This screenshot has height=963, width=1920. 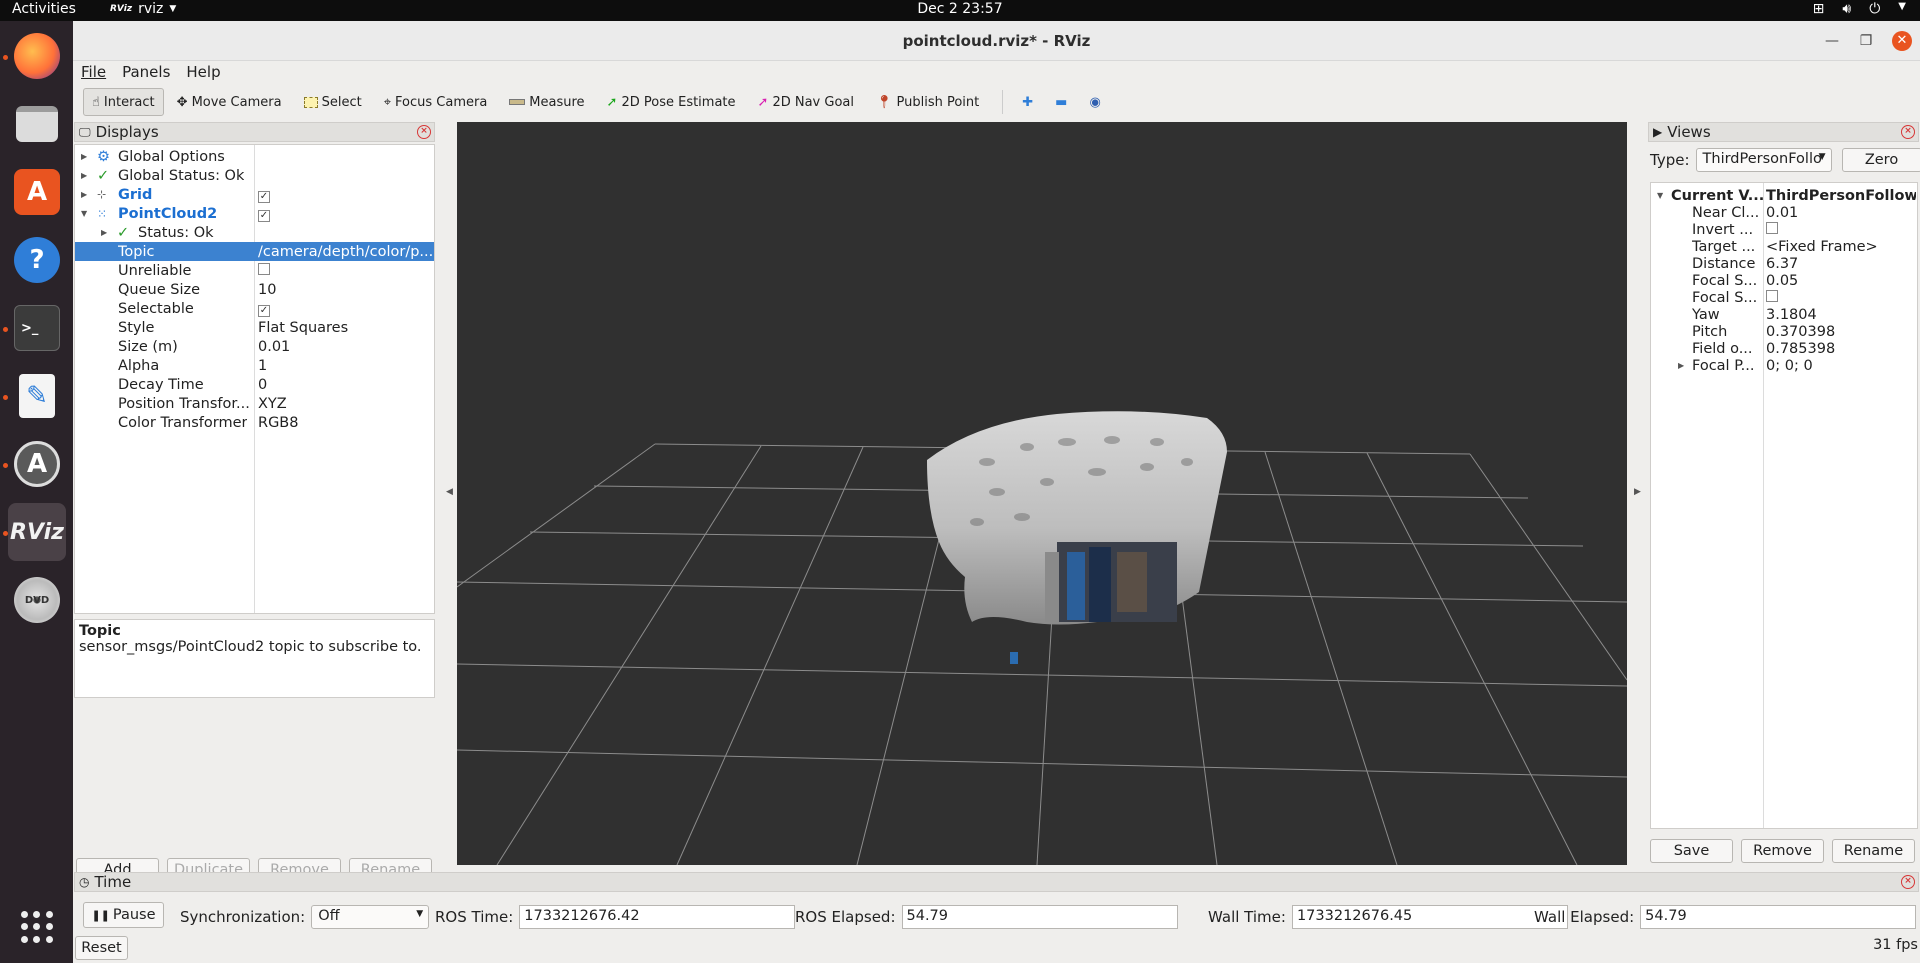 What do you see at coordinates (254, 175) in the screenshot?
I see `tree-row-global-status: ▶ ✓ Global Status: Ok` at bounding box center [254, 175].